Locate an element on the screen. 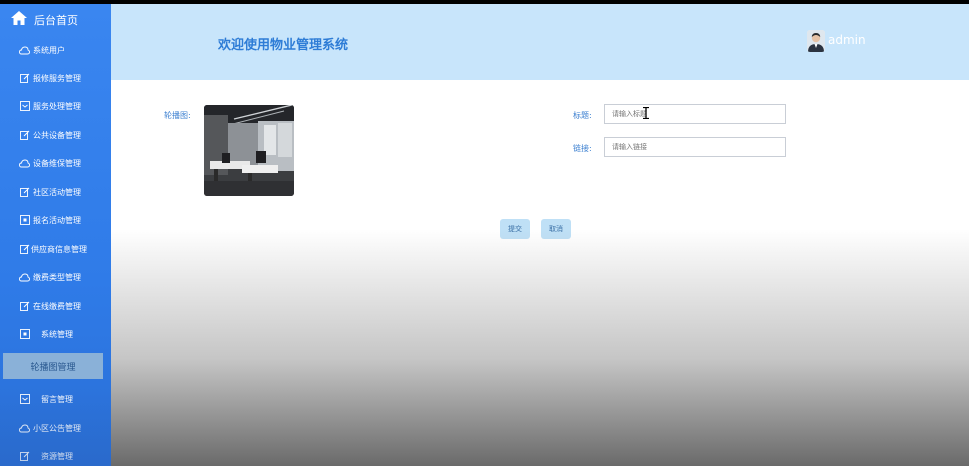 This screenshot has width=969, height=466. sidebar-home-label: 后台首页 is located at coordinates (56, 20).